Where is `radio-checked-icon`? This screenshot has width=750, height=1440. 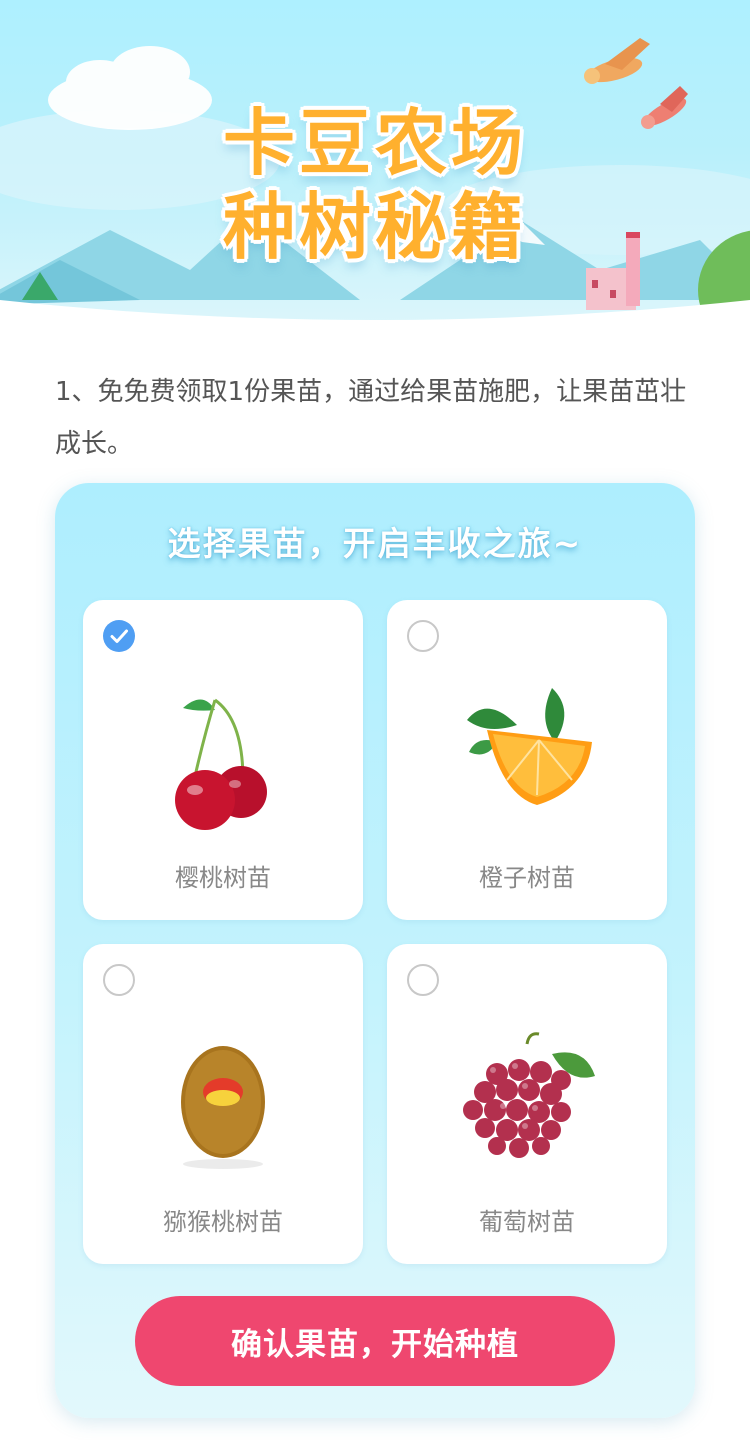
radio-checked-icon is located at coordinates (119, 636).